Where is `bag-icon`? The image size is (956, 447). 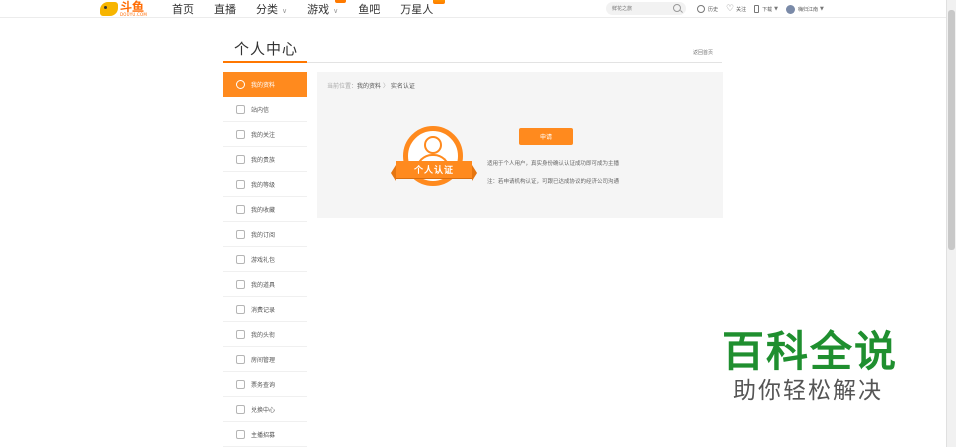 bag-icon is located at coordinates (240, 284).